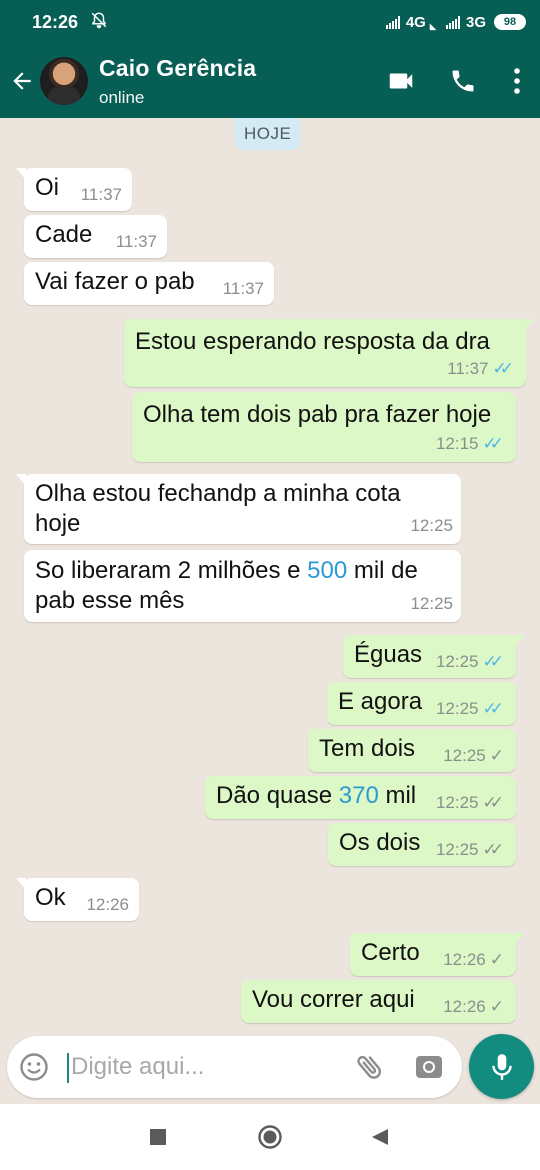  I want to click on message-text: Olha estou fechandp a minha cota hoje, so click(218, 508).